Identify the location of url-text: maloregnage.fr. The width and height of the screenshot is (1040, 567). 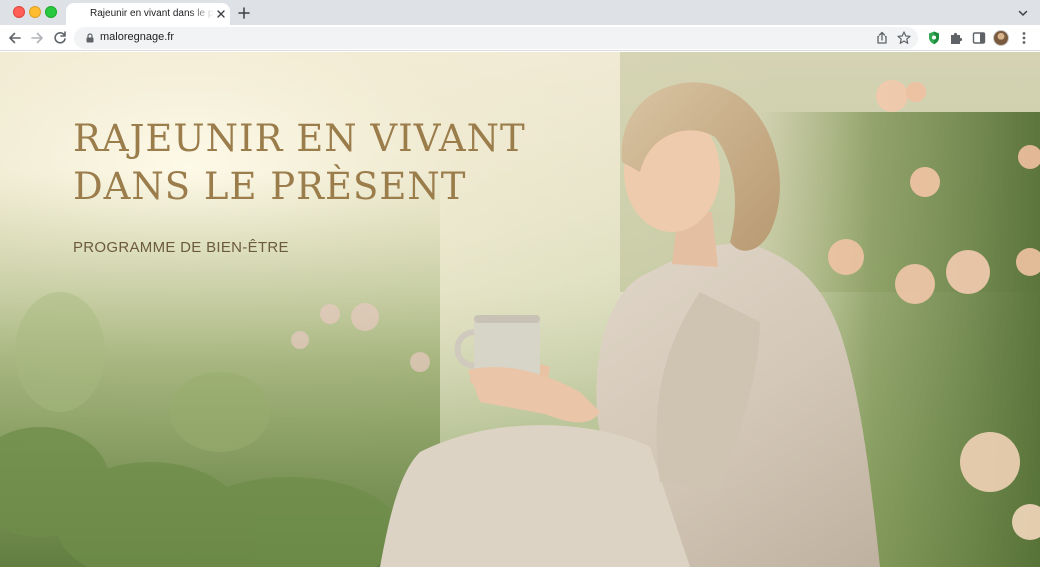
(137, 37).